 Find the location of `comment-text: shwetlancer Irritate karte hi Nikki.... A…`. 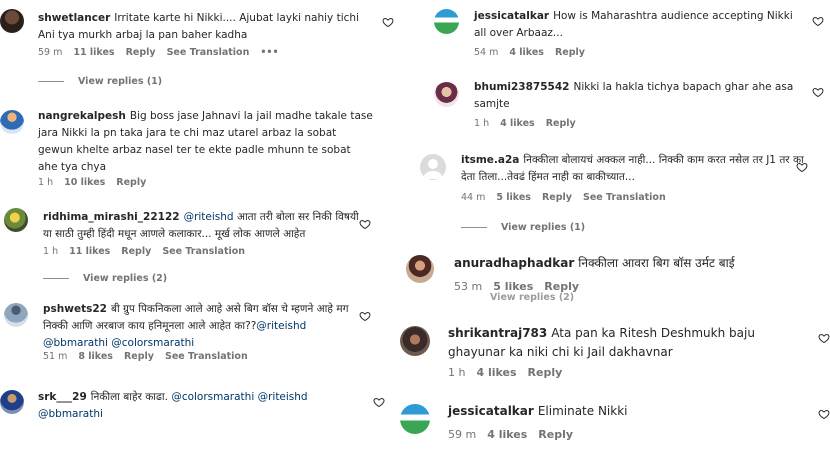

comment-text: shwetlancer Irritate karte hi Nikki.... A… is located at coordinates (198, 26).